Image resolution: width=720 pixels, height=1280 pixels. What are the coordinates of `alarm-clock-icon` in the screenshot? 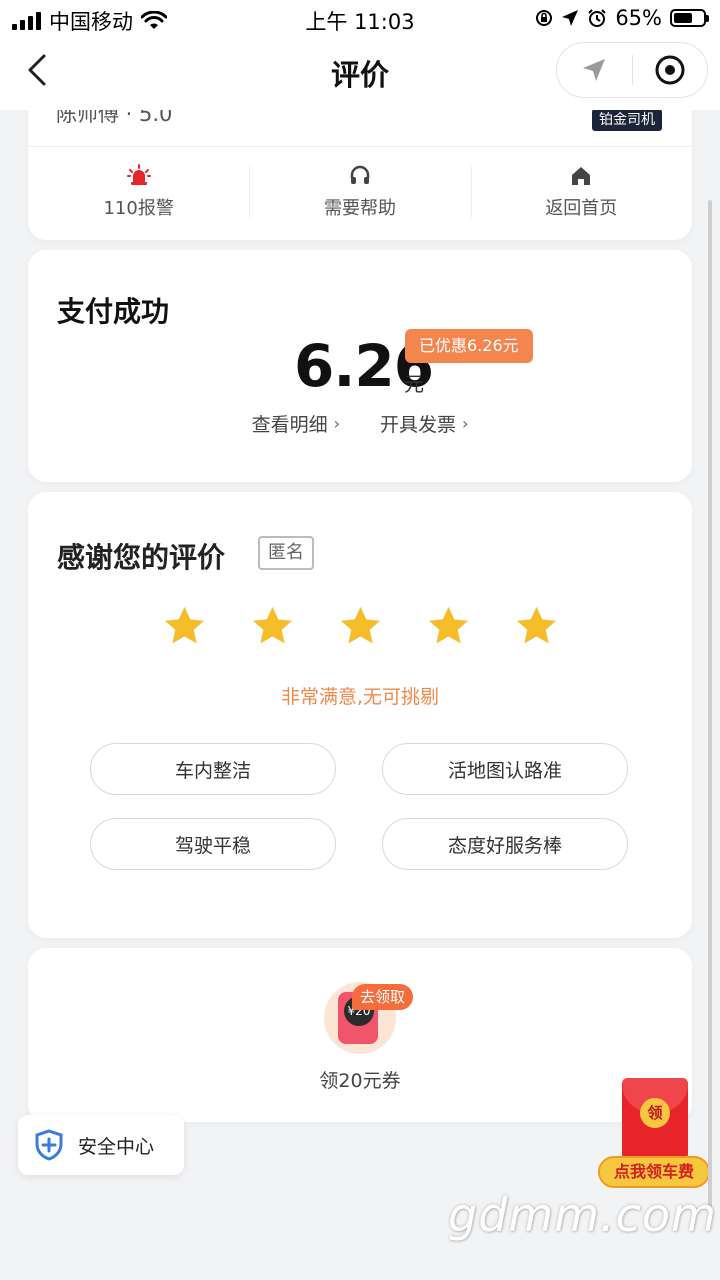 It's located at (597, 18).